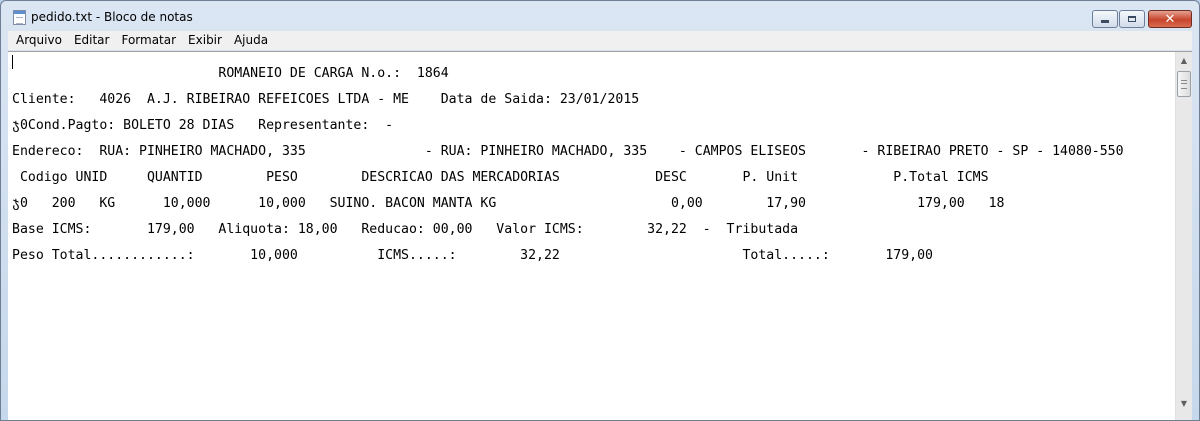 This screenshot has width=1200, height=421. I want to click on scroll-down-button: ▼, so click(1184, 403).